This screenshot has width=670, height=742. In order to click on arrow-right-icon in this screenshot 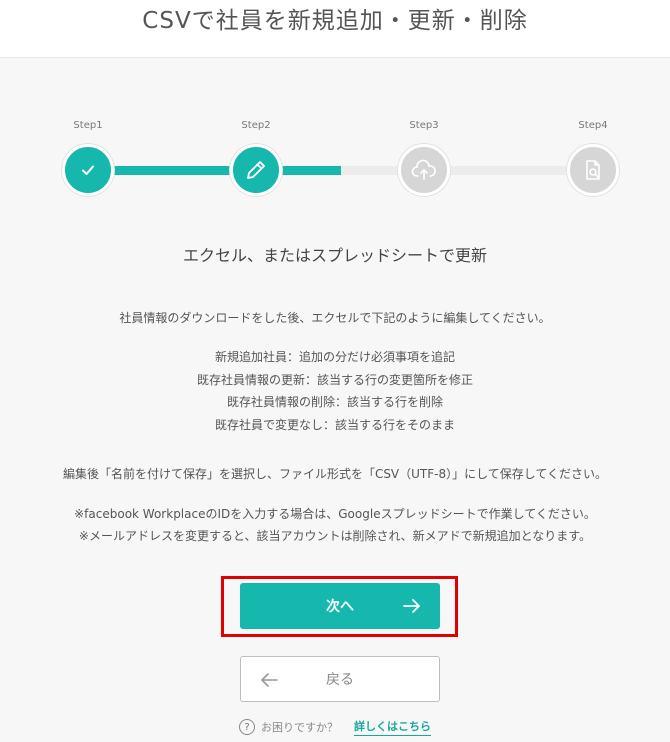, I will do `click(411, 606)`.